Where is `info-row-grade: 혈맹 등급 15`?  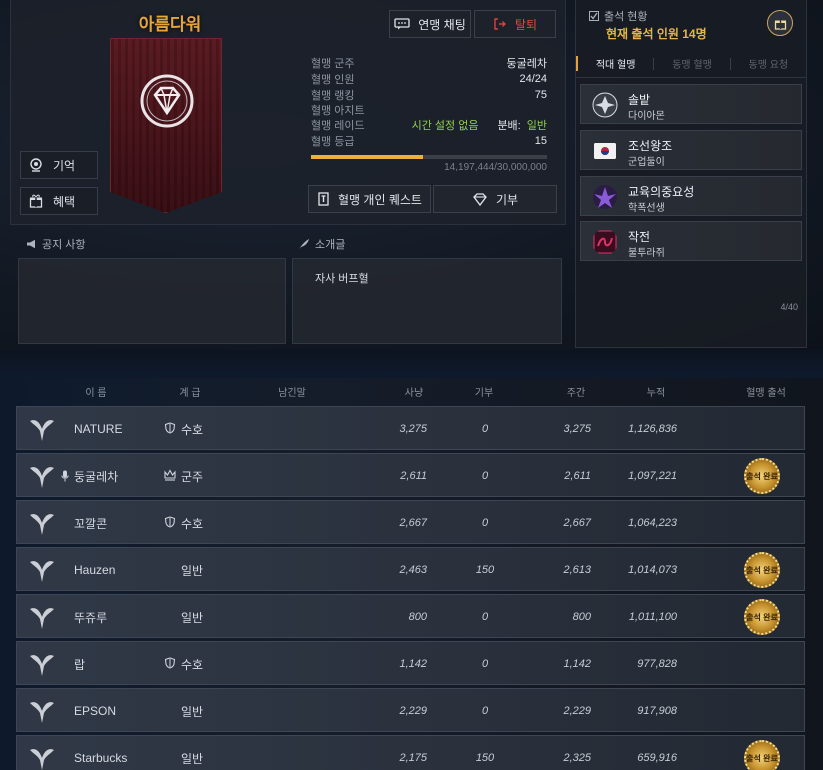
info-row-grade: 혈맹 등급 15 is located at coordinates (429, 140).